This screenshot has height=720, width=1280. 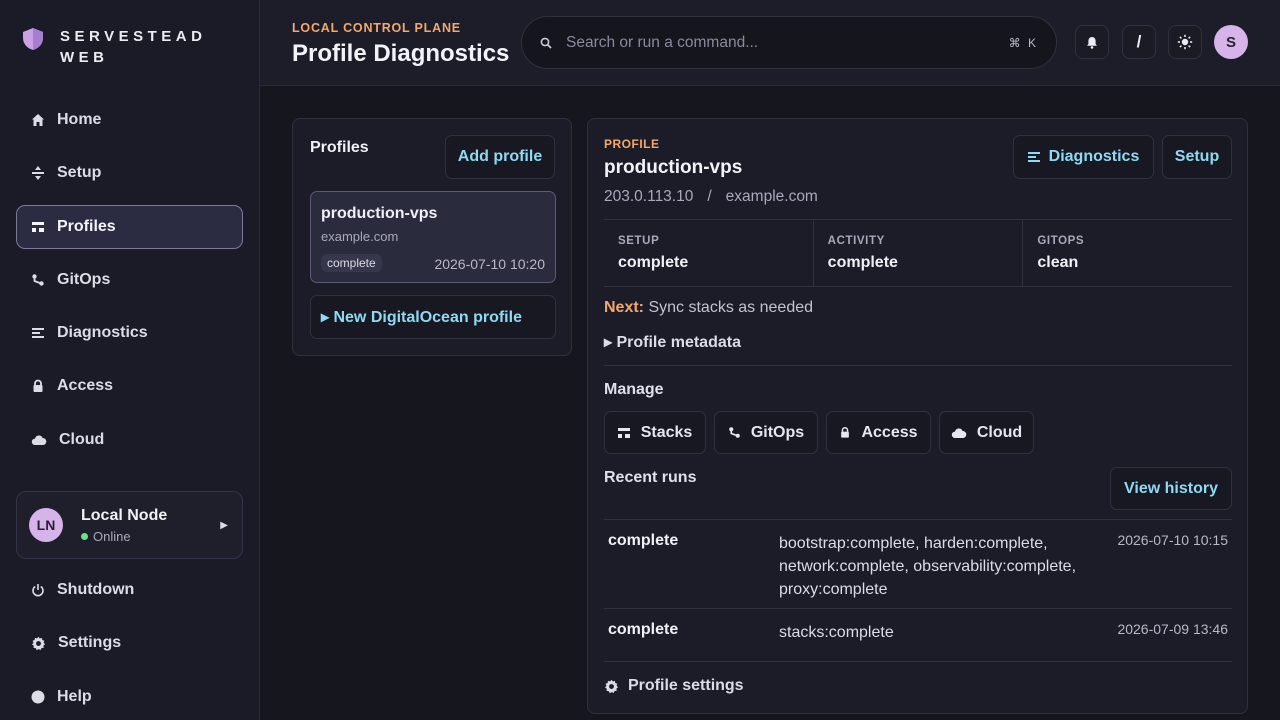 I want to click on run-time: 2026-07-10 10:15, so click(x=1172, y=540).